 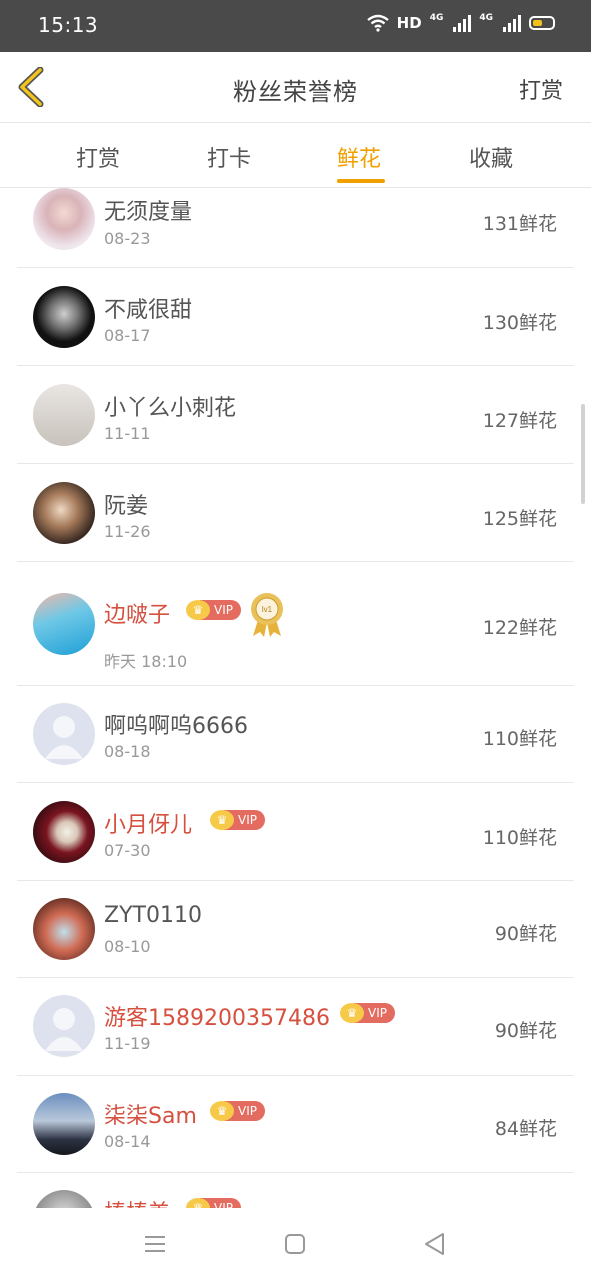 What do you see at coordinates (519, 224) in the screenshot?
I see `flower-count: 131鲜花` at bounding box center [519, 224].